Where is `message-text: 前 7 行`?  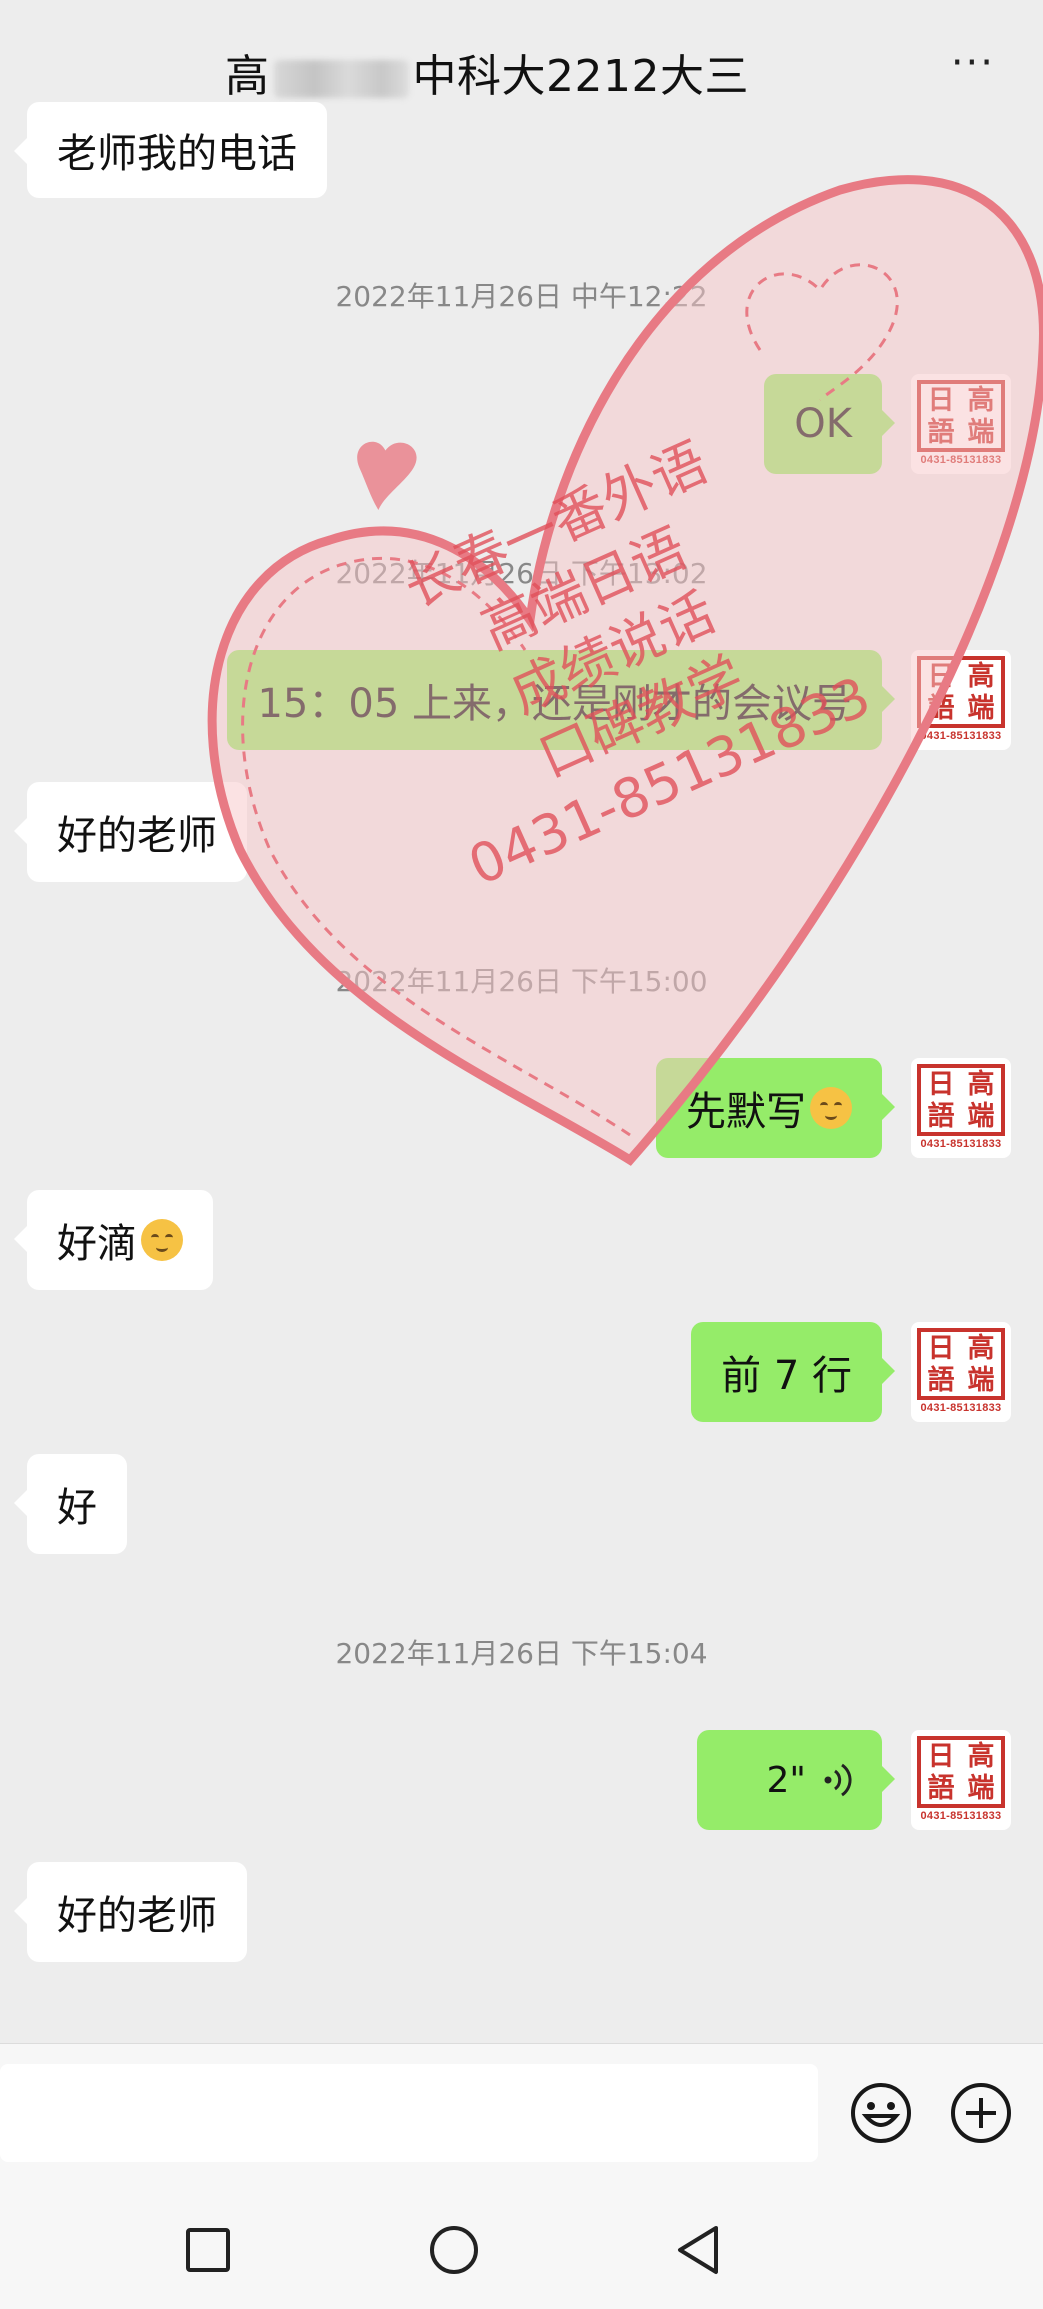 message-text: 前 7 行 is located at coordinates (786, 1376).